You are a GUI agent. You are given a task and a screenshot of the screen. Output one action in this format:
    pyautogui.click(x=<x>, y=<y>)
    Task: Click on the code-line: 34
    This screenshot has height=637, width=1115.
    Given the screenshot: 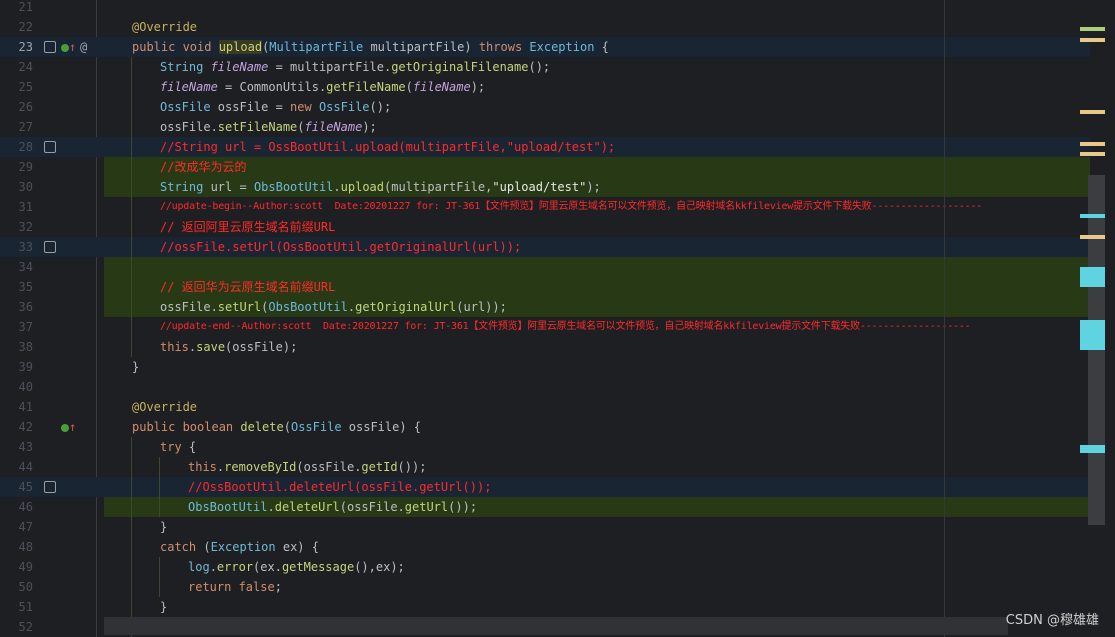 What is the action you would take?
    pyautogui.click(x=557, y=267)
    